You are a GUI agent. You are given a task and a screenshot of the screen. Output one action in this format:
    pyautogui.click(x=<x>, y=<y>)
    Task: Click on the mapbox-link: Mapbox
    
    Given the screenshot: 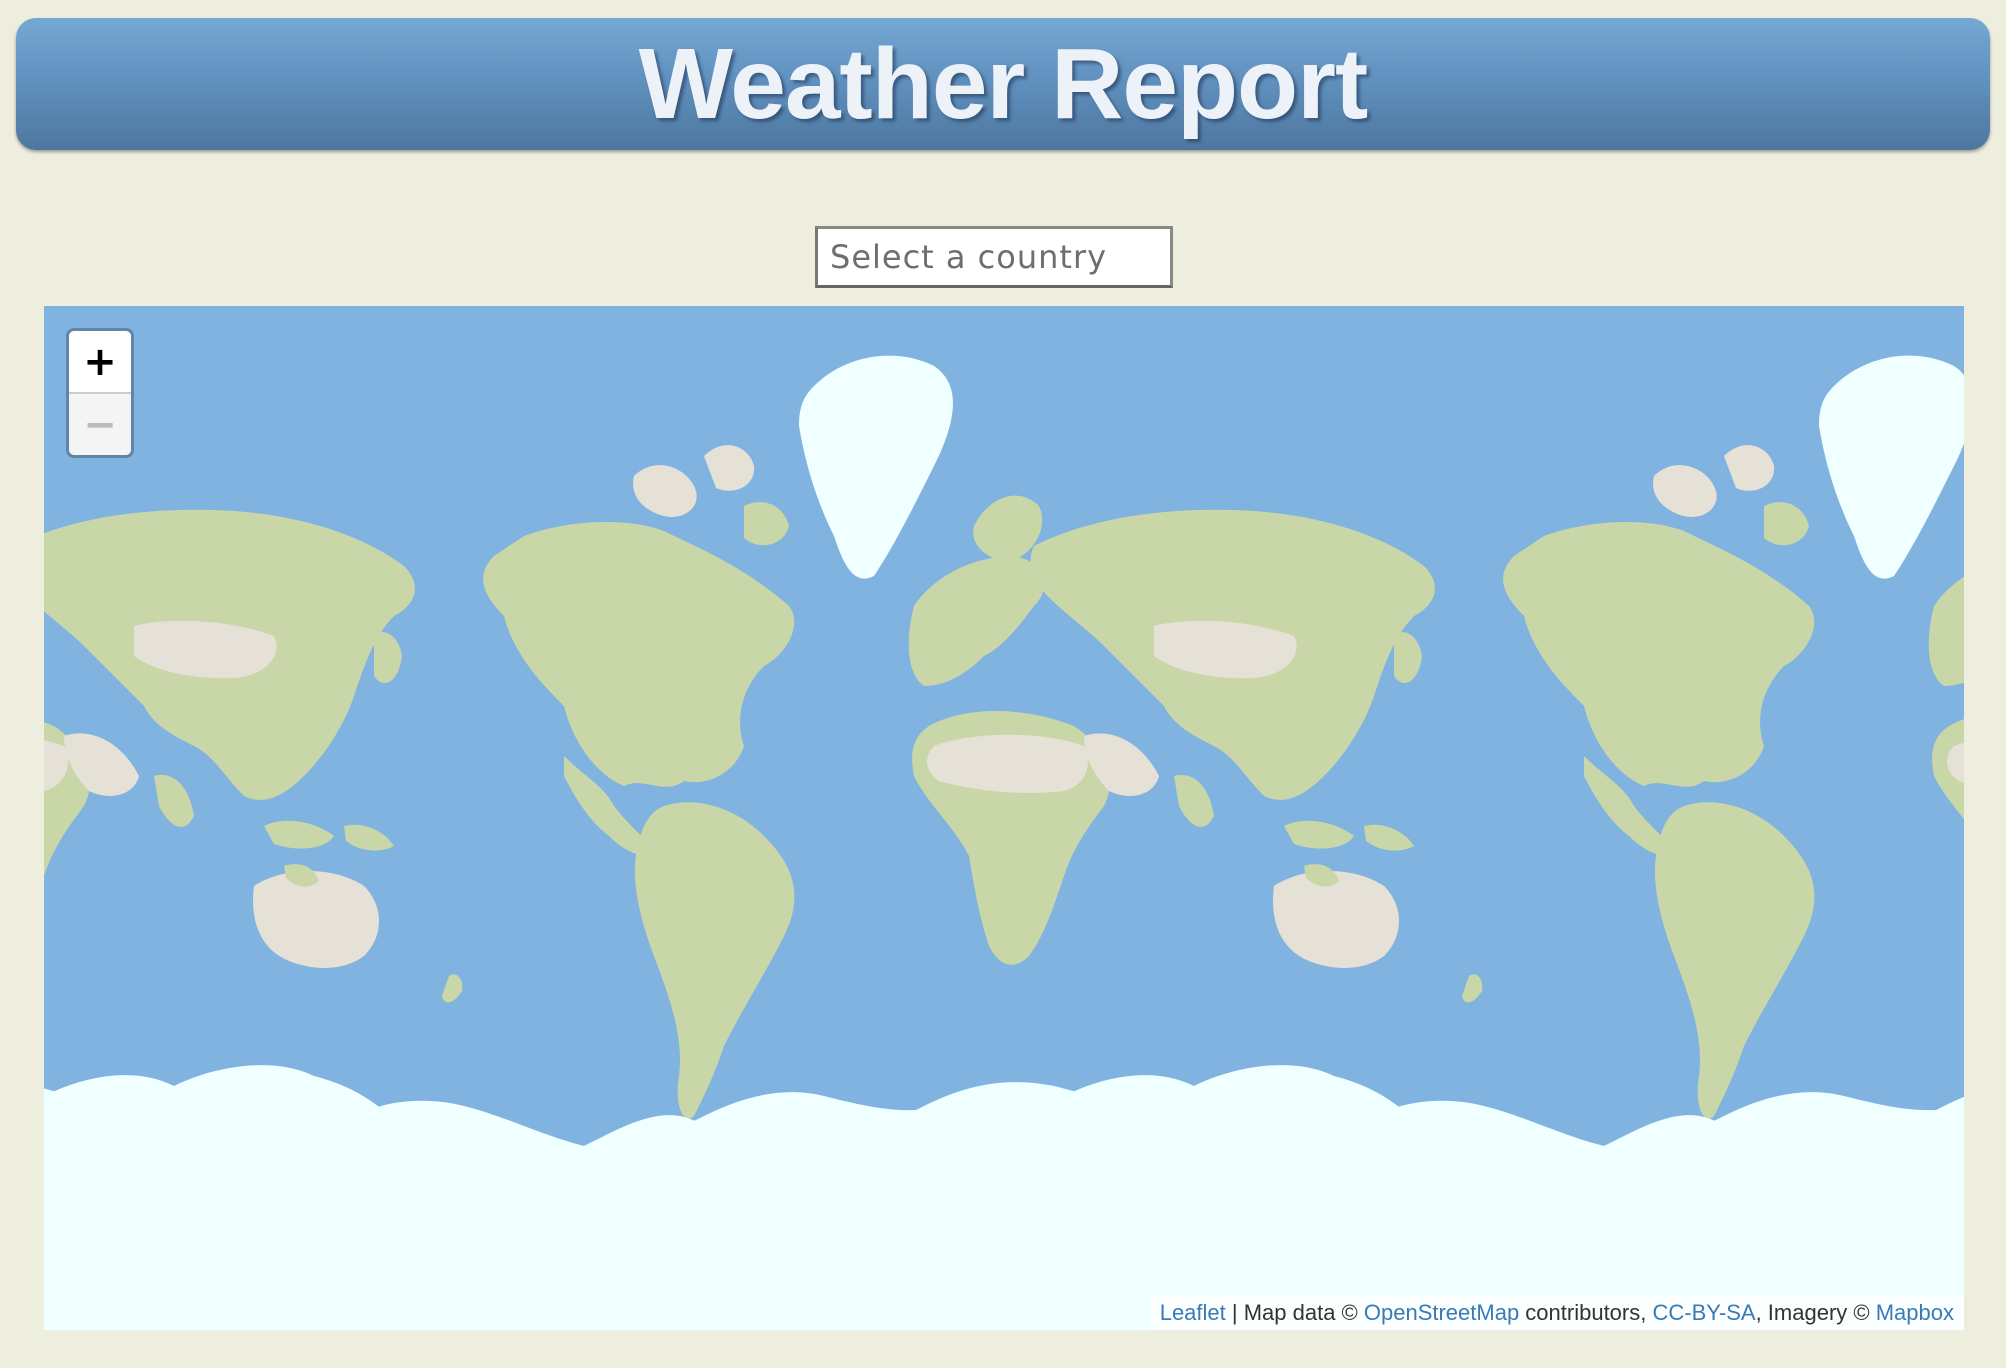 What is the action you would take?
    pyautogui.click(x=1915, y=1312)
    